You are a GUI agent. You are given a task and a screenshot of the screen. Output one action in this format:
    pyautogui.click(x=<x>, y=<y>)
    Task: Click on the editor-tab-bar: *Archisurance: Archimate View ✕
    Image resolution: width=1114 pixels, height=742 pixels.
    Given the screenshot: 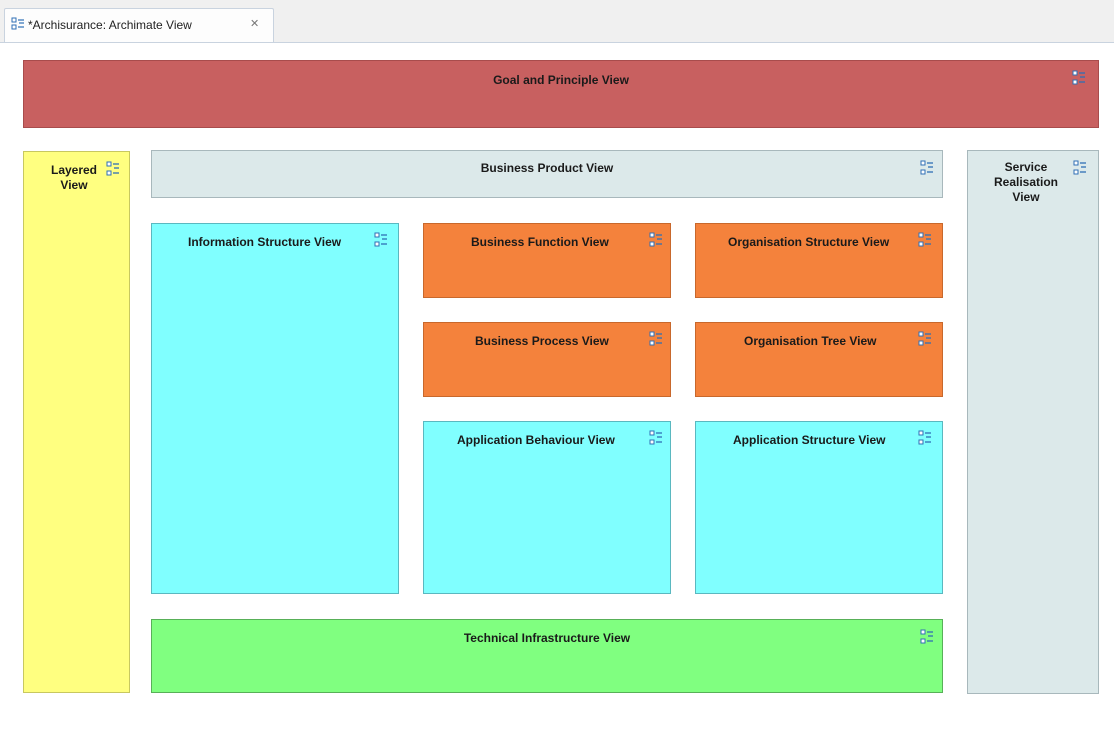 What is the action you would take?
    pyautogui.click(x=557, y=21)
    